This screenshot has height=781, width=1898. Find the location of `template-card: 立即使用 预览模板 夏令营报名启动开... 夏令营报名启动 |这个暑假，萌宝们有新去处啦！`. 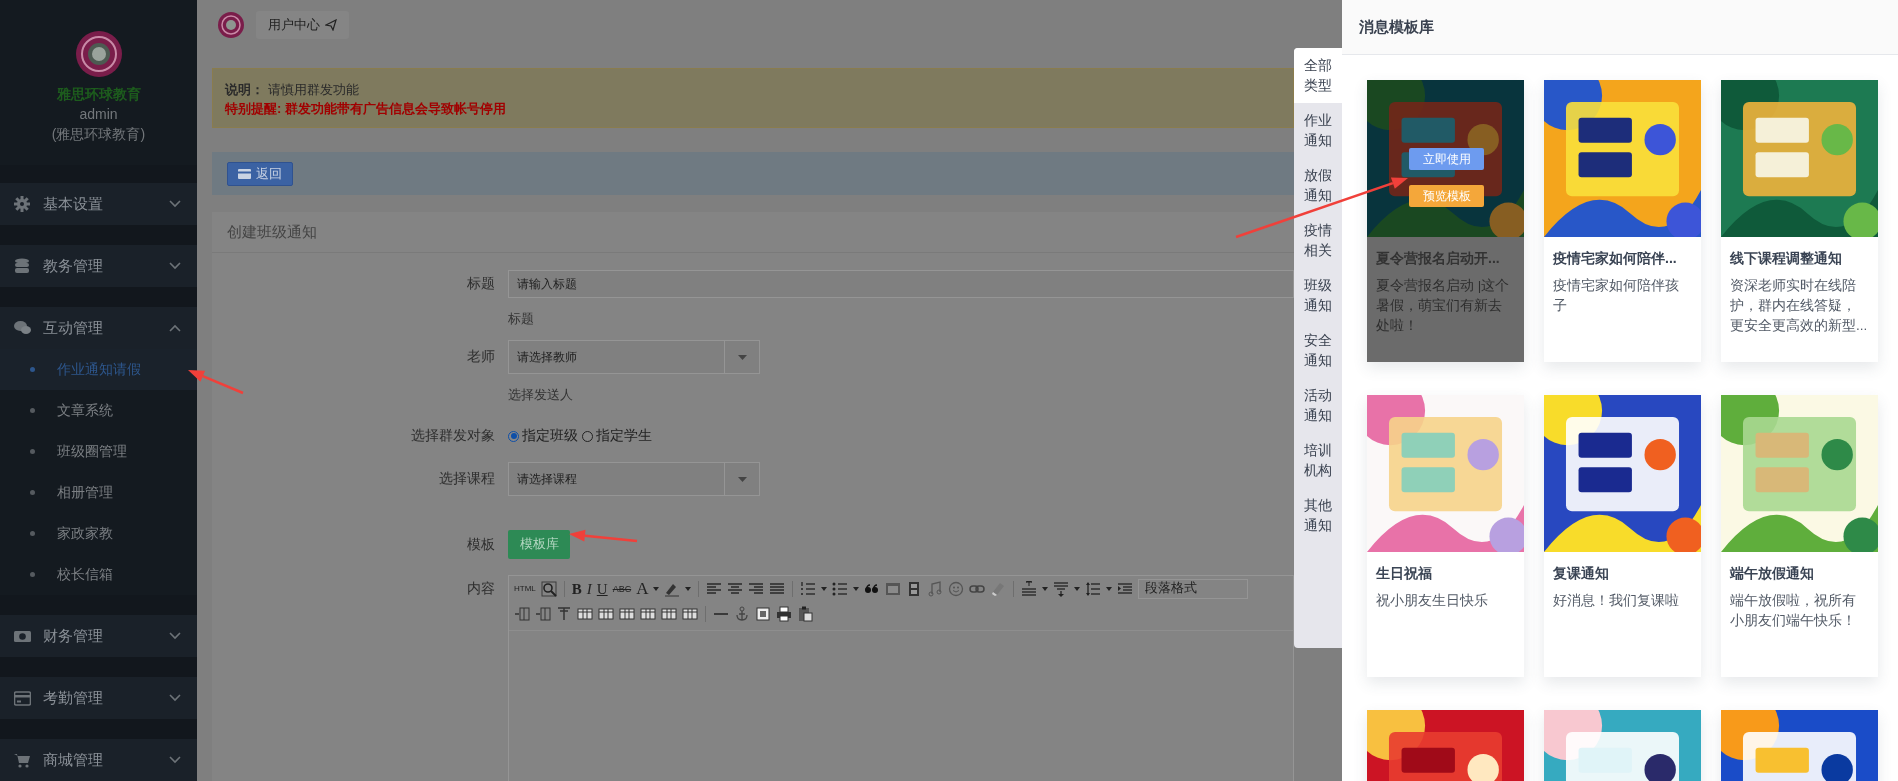

template-card: 立即使用 预览模板 夏令营报名启动开... 夏令营报名启动 |这个暑假，萌宝们有新去处啦！ is located at coordinates (1445, 221).